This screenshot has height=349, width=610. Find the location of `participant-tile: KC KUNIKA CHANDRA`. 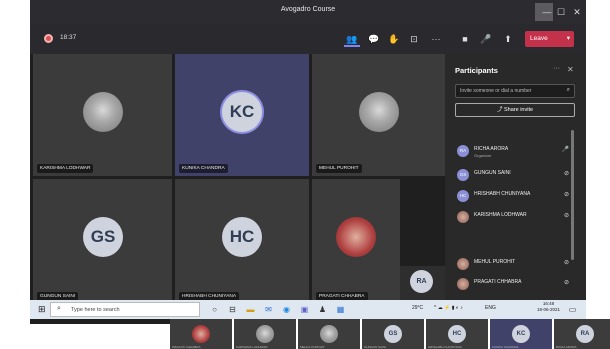

participant-tile: KC KUNIKA CHANDRA is located at coordinates (242, 115).